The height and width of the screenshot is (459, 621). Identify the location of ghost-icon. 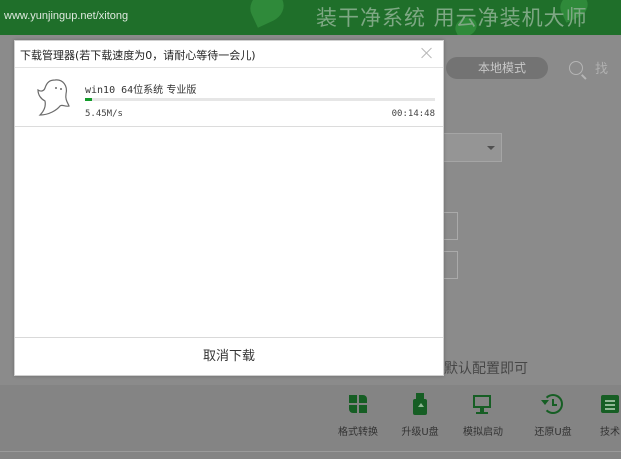
(53, 97).